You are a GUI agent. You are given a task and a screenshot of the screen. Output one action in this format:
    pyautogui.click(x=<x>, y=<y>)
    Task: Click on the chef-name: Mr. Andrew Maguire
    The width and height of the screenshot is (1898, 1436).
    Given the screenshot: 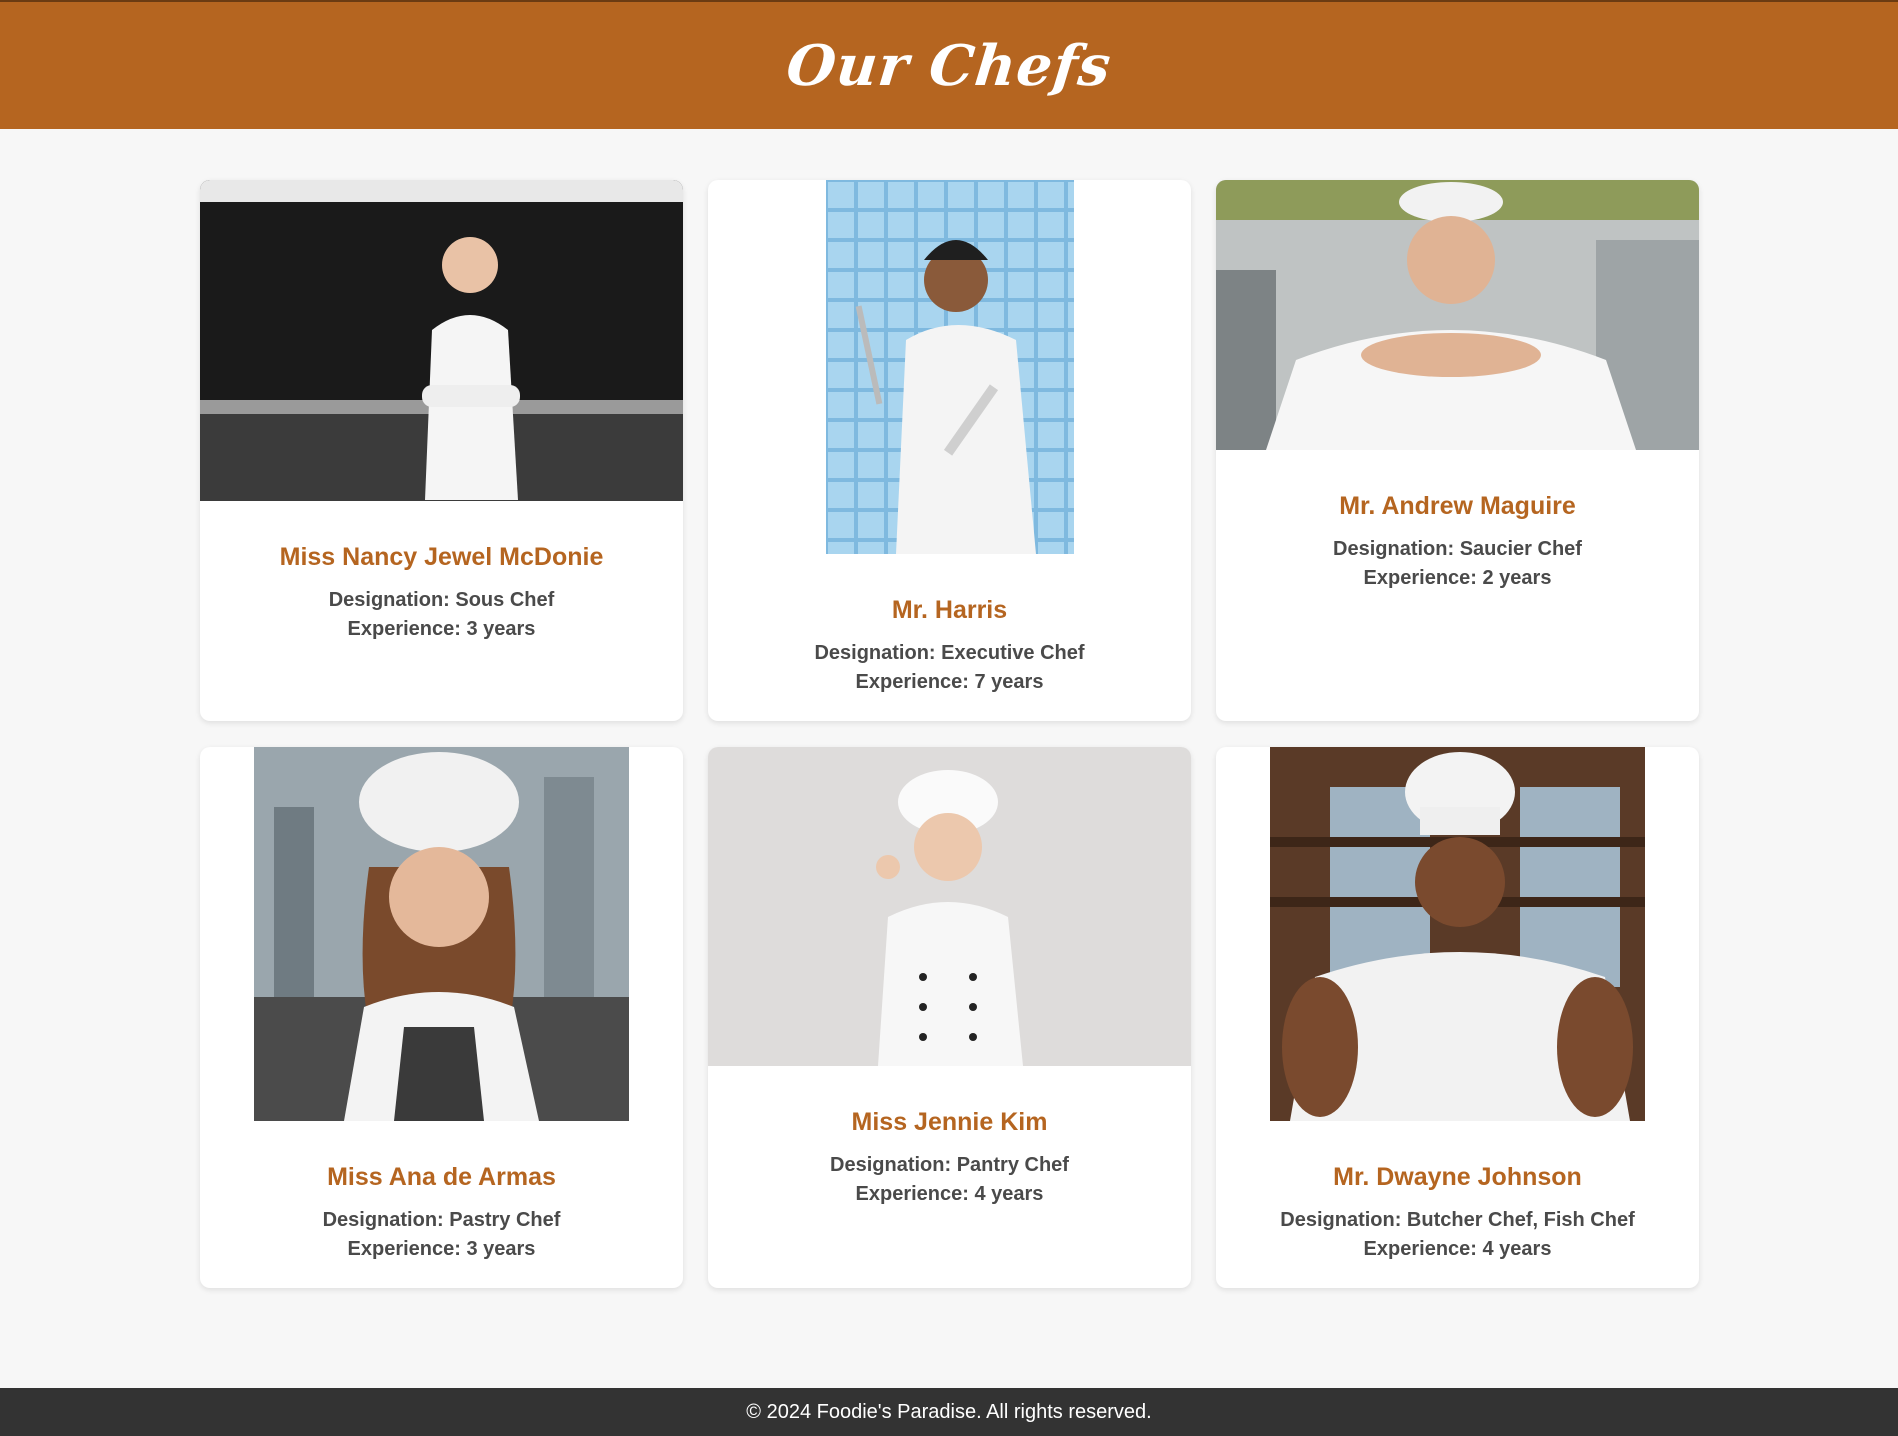 What is the action you would take?
    pyautogui.click(x=1457, y=506)
    